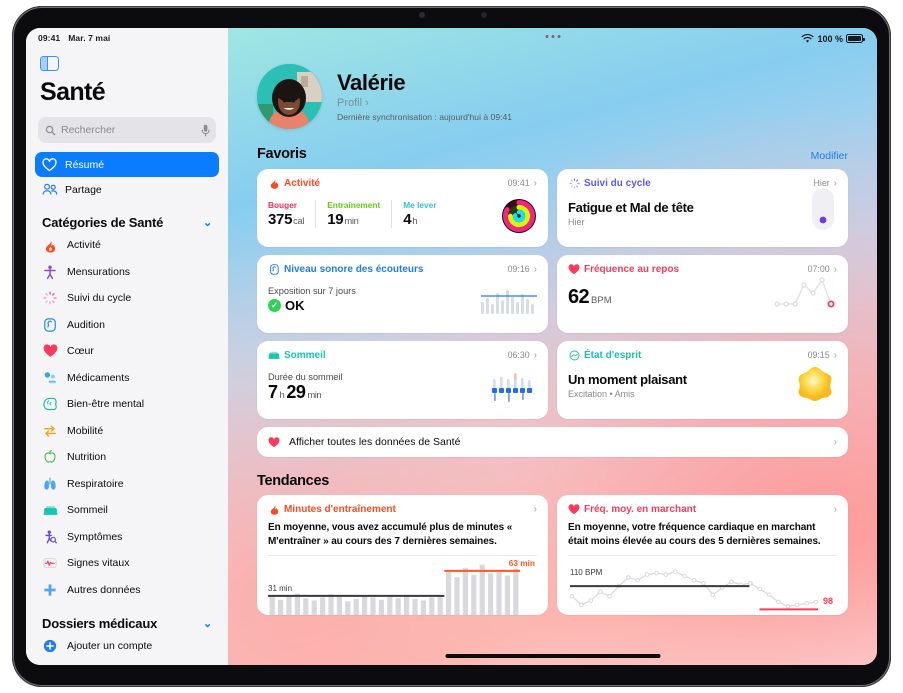  I want to click on home-indicator, so click(552, 656).